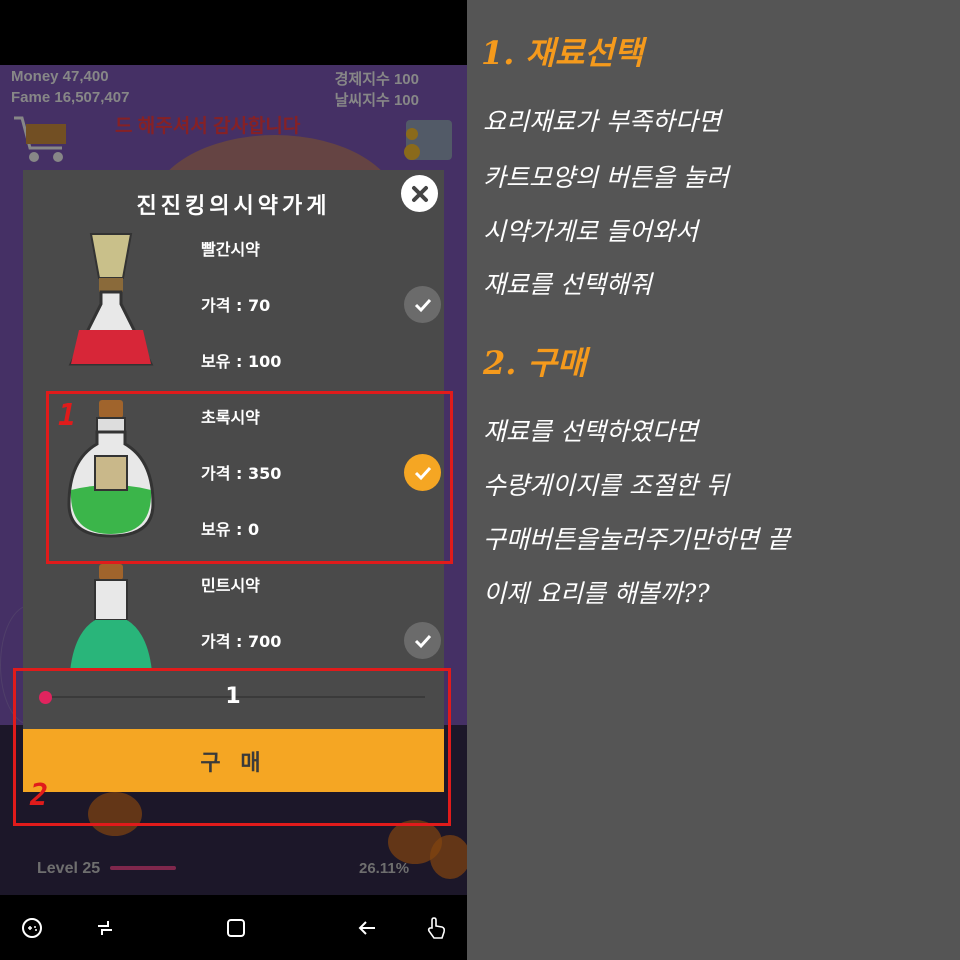 The image size is (960, 960). Describe the element at coordinates (233, 696) in the screenshot. I see `quantity-value: 1` at that location.